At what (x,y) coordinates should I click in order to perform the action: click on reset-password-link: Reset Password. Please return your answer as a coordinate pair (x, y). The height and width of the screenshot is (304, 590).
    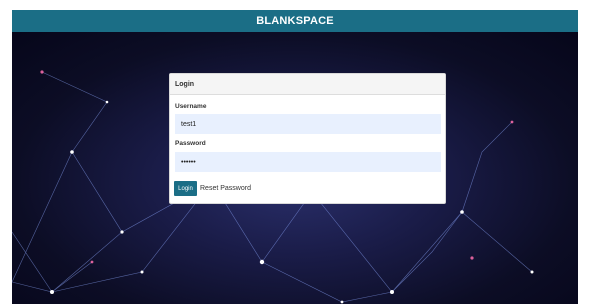
    Looking at the image, I should click on (225, 188).